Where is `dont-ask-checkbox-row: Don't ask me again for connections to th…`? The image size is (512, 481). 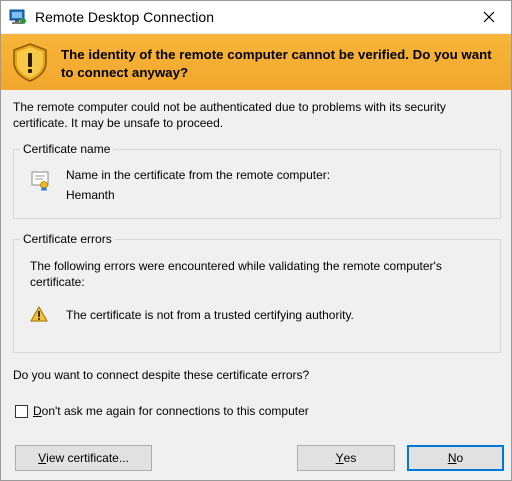 dont-ask-checkbox-row: Don't ask me again for connections to th… is located at coordinates (162, 411).